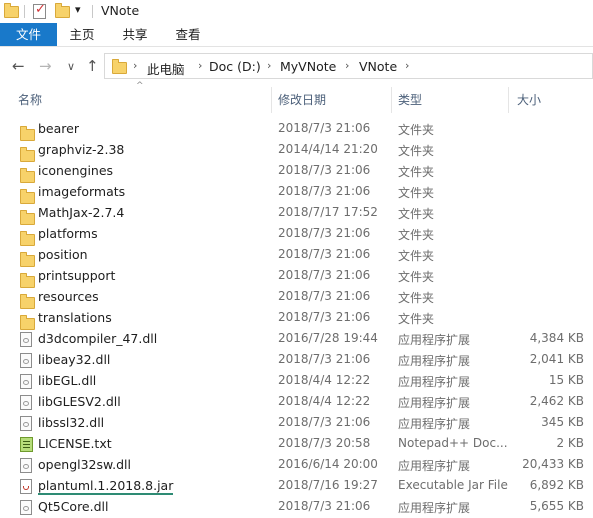  What do you see at coordinates (39, 12) in the screenshot?
I see `properties-check-icon: ✓` at bounding box center [39, 12].